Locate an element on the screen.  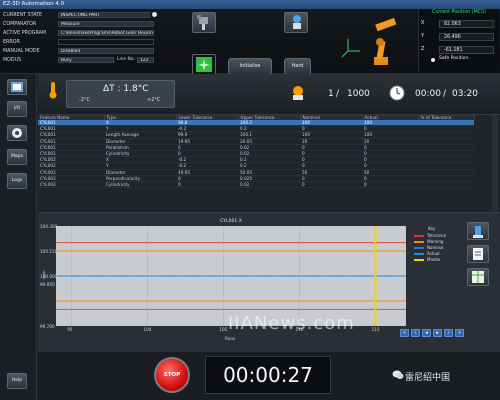
program-label: ACTIVE PROGRAM is located at coordinates (25, 33).